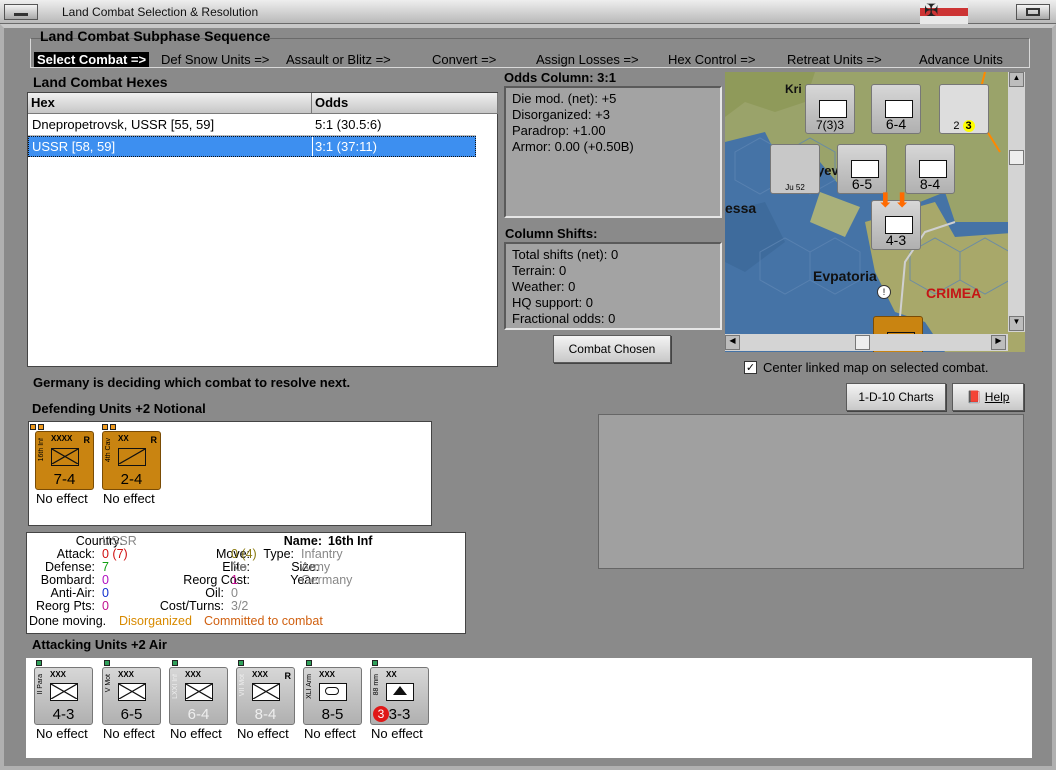 The image size is (1056, 770). What do you see at coordinates (346, 146) in the screenshot?
I see `odds-cell: 3:1 (37:11)` at bounding box center [346, 146].